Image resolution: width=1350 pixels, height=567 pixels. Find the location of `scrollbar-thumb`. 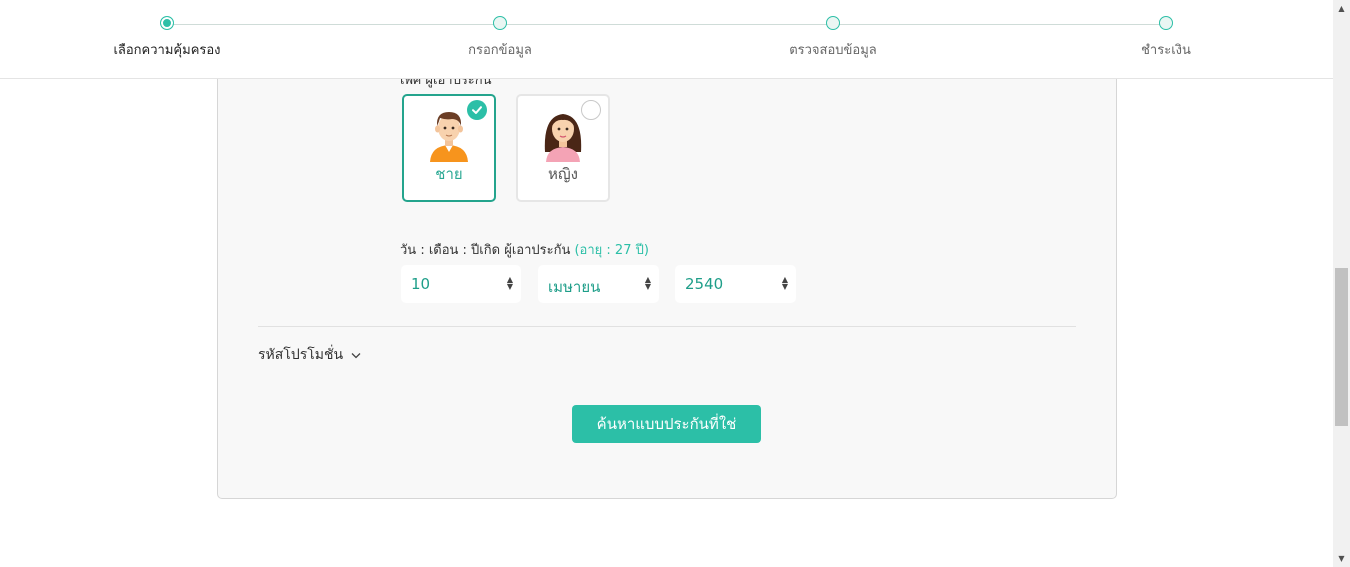

scrollbar-thumb is located at coordinates (1341, 347).